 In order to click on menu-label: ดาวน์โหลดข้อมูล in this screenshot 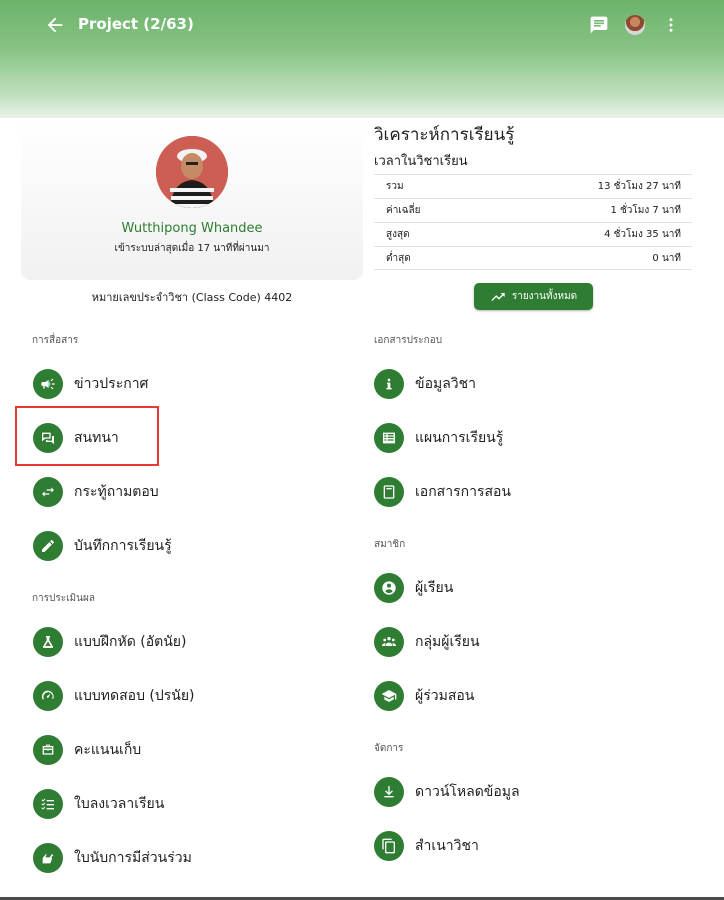, I will do `click(467, 792)`.